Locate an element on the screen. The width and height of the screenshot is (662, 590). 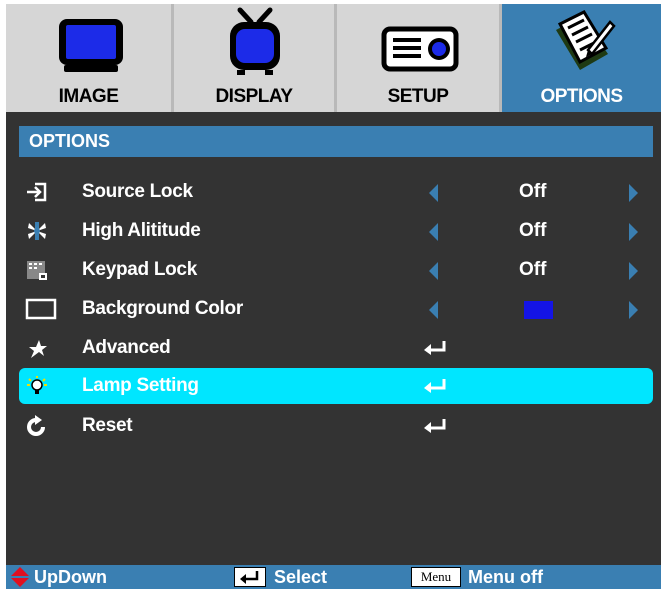
menu-item-label: Background Color is located at coordinates (162, 308).